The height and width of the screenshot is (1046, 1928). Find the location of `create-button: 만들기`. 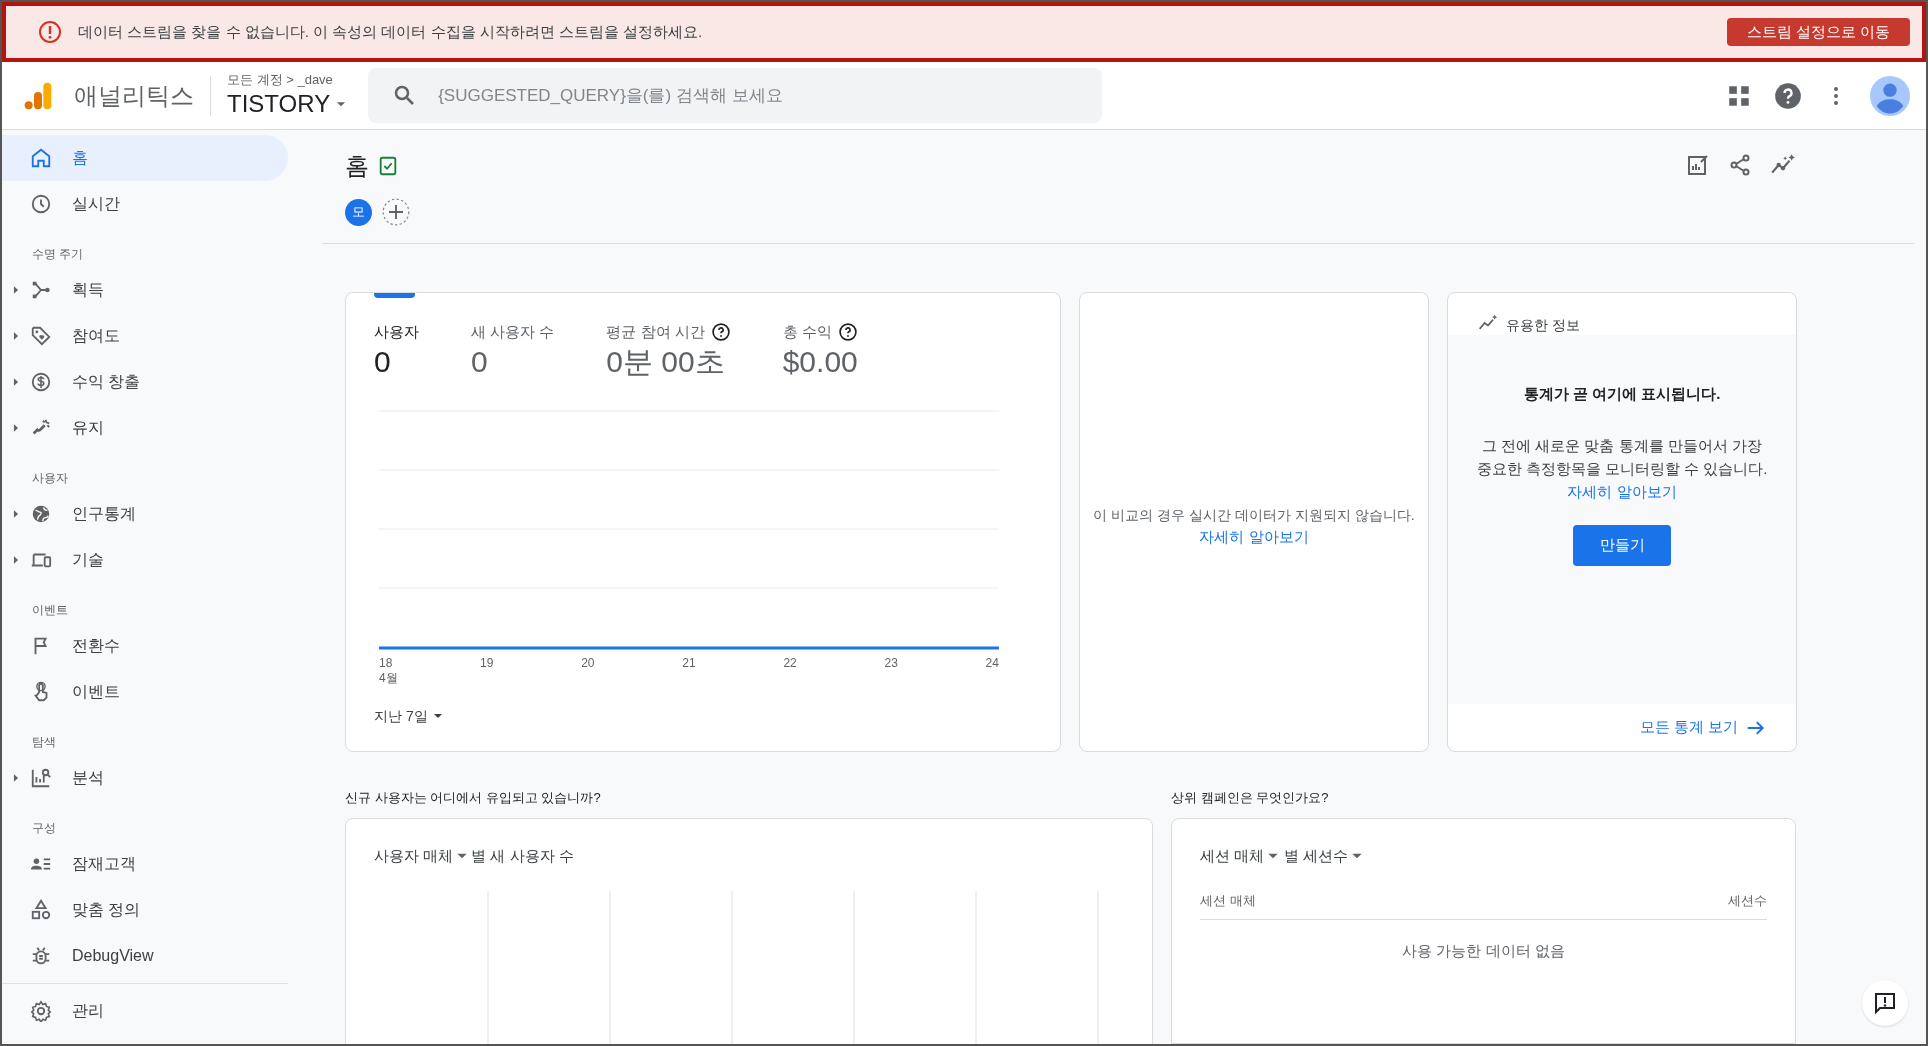

create-button: 만들기 is located at coordinates (1622, 545).